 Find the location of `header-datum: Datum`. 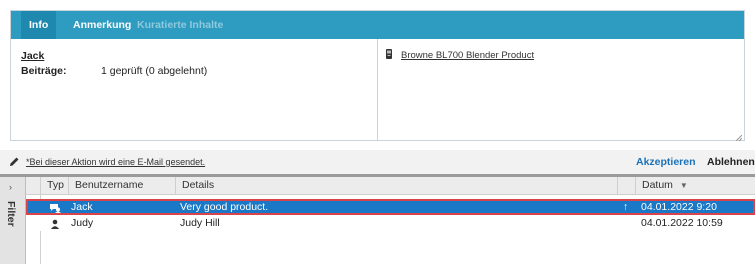

header-datum: Datum is located at coordinates (657, 185).